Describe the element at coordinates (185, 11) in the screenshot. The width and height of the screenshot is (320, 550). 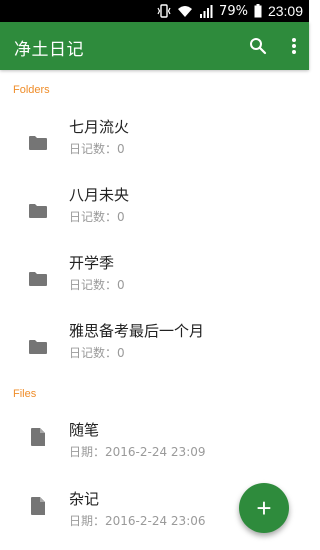
I see `wifi-icon` at that location.